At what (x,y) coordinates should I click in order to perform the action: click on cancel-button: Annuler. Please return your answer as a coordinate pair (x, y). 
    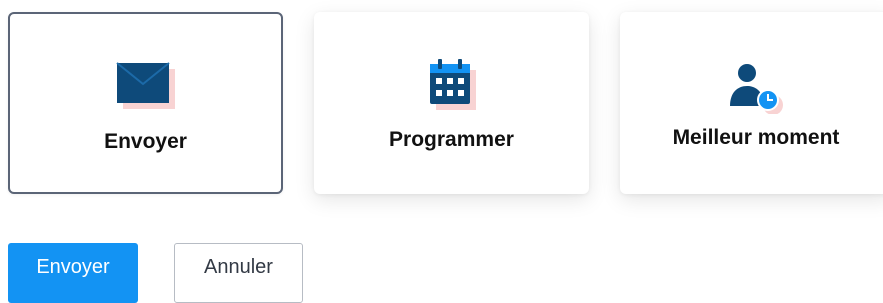
    Looking at the image, I should click on (238, 273).